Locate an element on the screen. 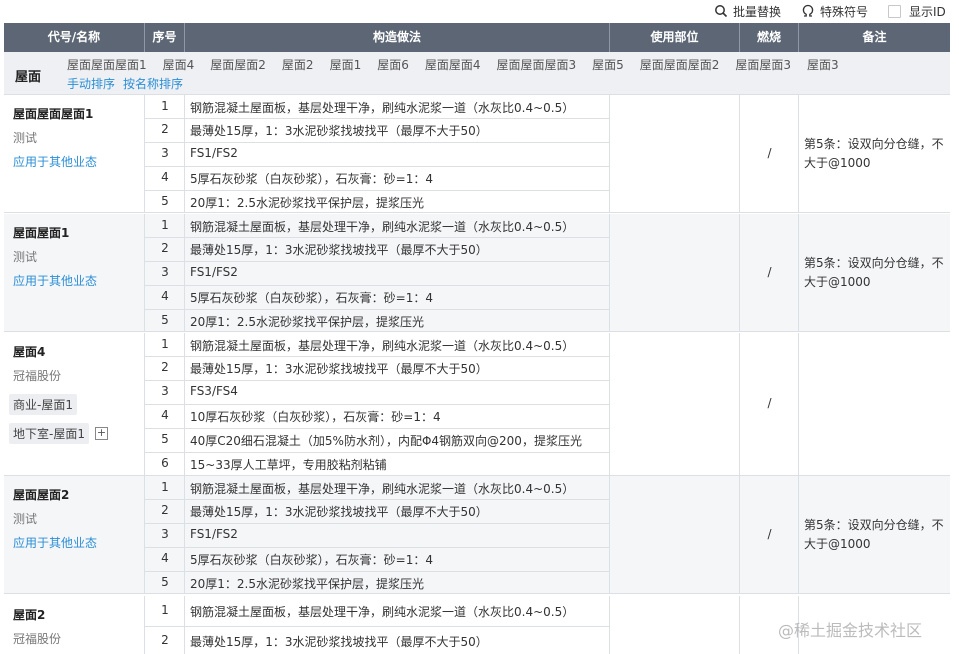  row-method-text: FS3/FS4 is located at coordinates (399, 391).